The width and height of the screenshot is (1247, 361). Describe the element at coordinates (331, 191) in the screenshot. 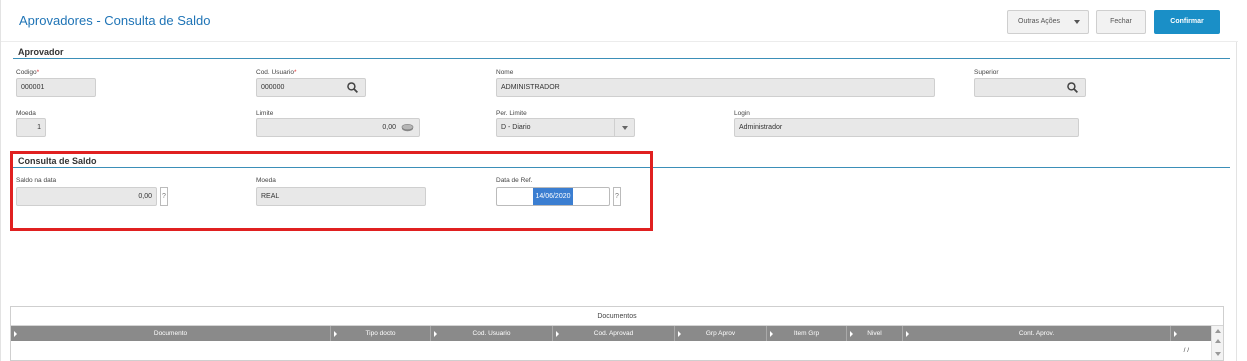

I see `highlight-box` at that location.